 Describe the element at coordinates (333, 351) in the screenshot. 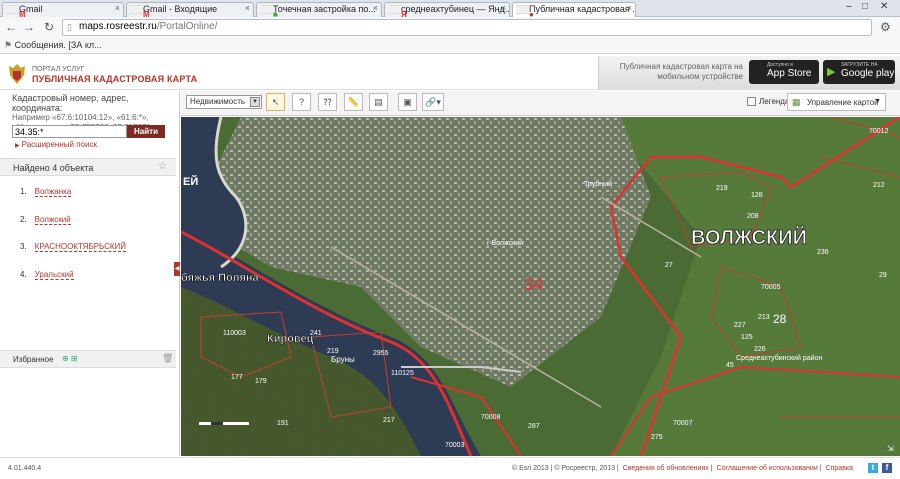

I see `parcel-number: 219` at that location.